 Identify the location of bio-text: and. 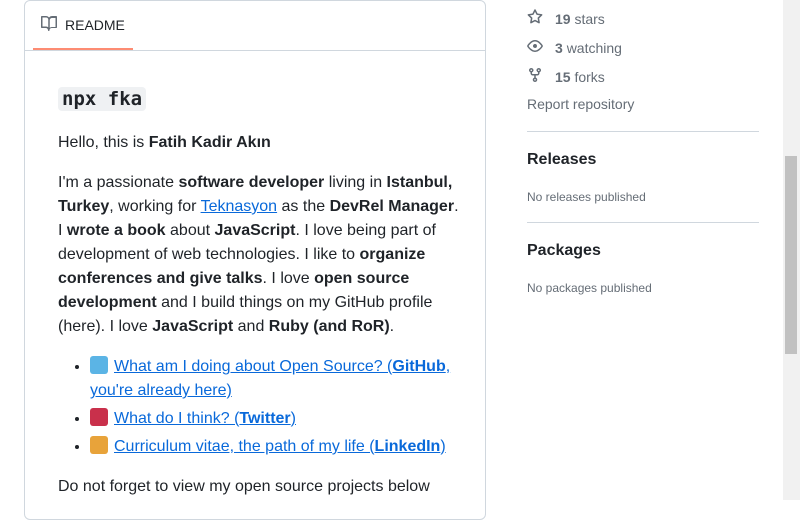
(251, 326).